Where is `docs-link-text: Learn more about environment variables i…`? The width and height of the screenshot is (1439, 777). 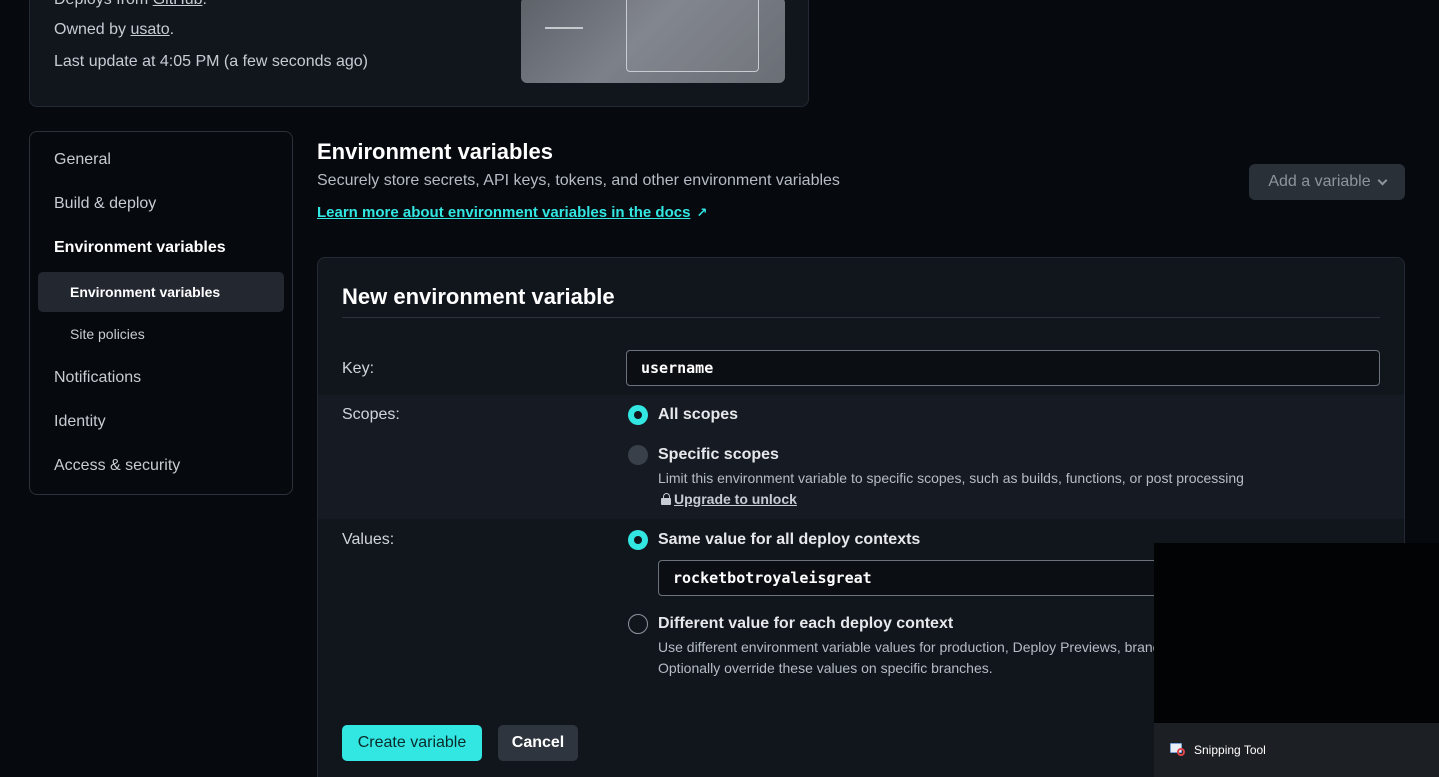
docs-link-text: Learn more about environment variables i… is located at coordinates (504, 212).